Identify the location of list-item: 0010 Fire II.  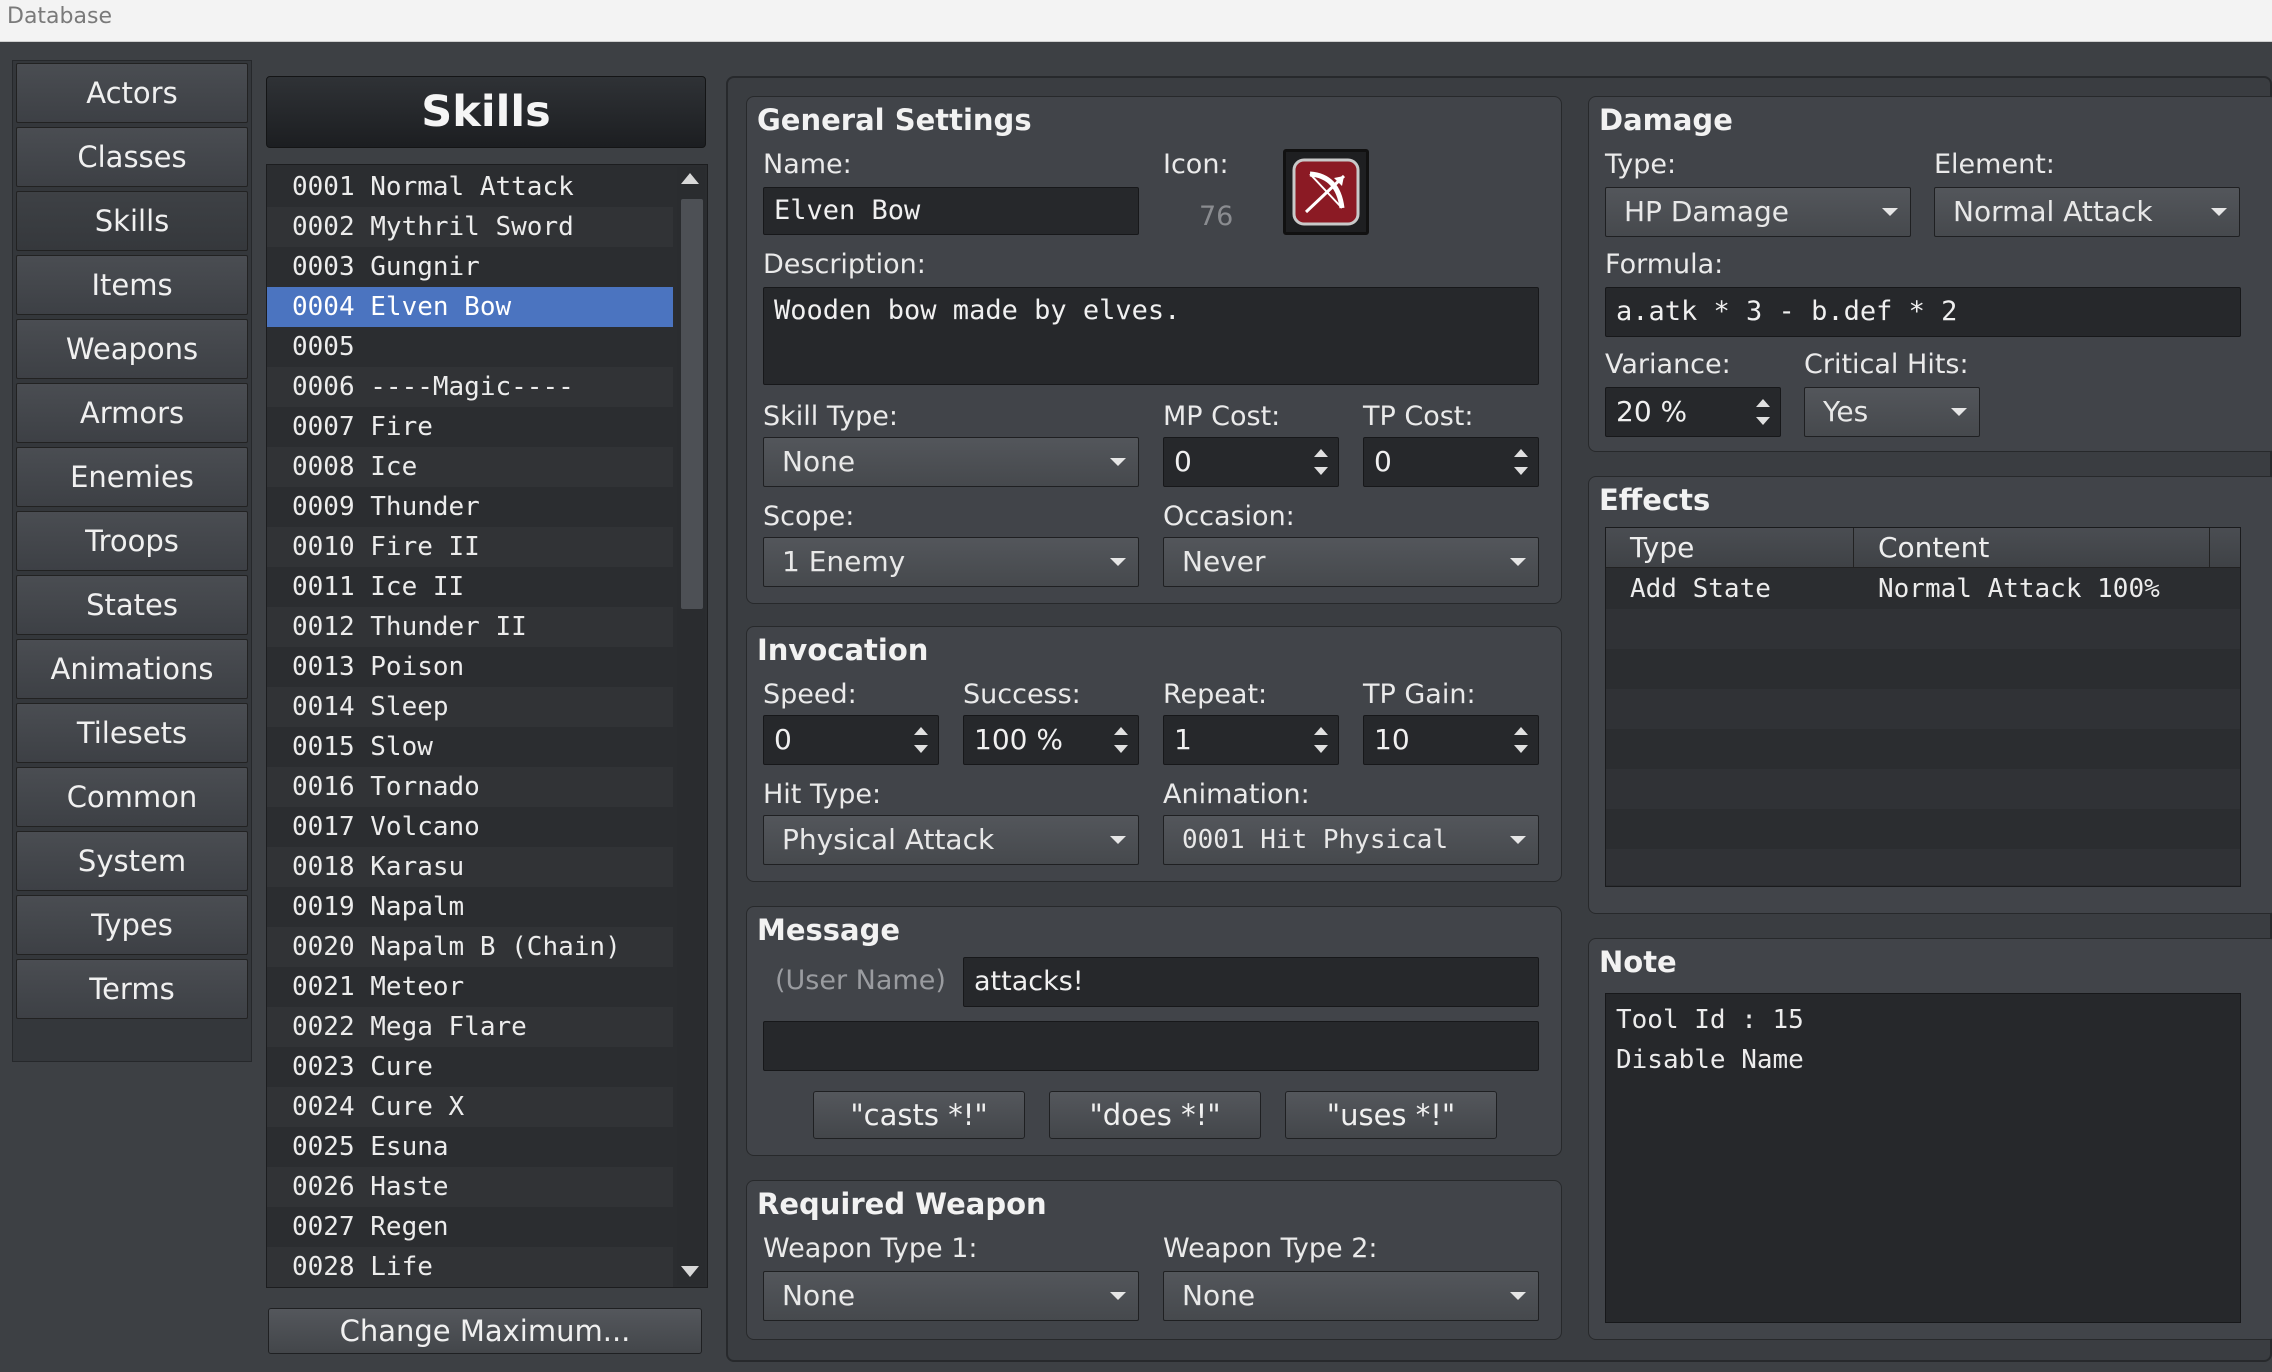
(470, 547).